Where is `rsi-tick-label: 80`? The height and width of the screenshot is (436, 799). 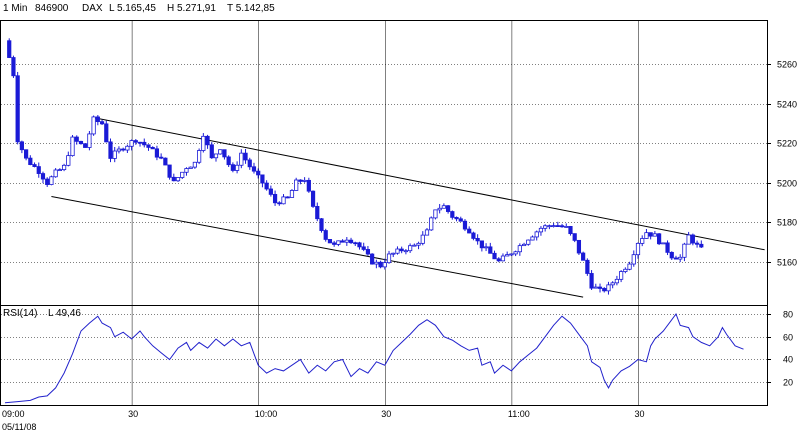
rsi-tick-label: 80 is located at coordinates (788, 315).